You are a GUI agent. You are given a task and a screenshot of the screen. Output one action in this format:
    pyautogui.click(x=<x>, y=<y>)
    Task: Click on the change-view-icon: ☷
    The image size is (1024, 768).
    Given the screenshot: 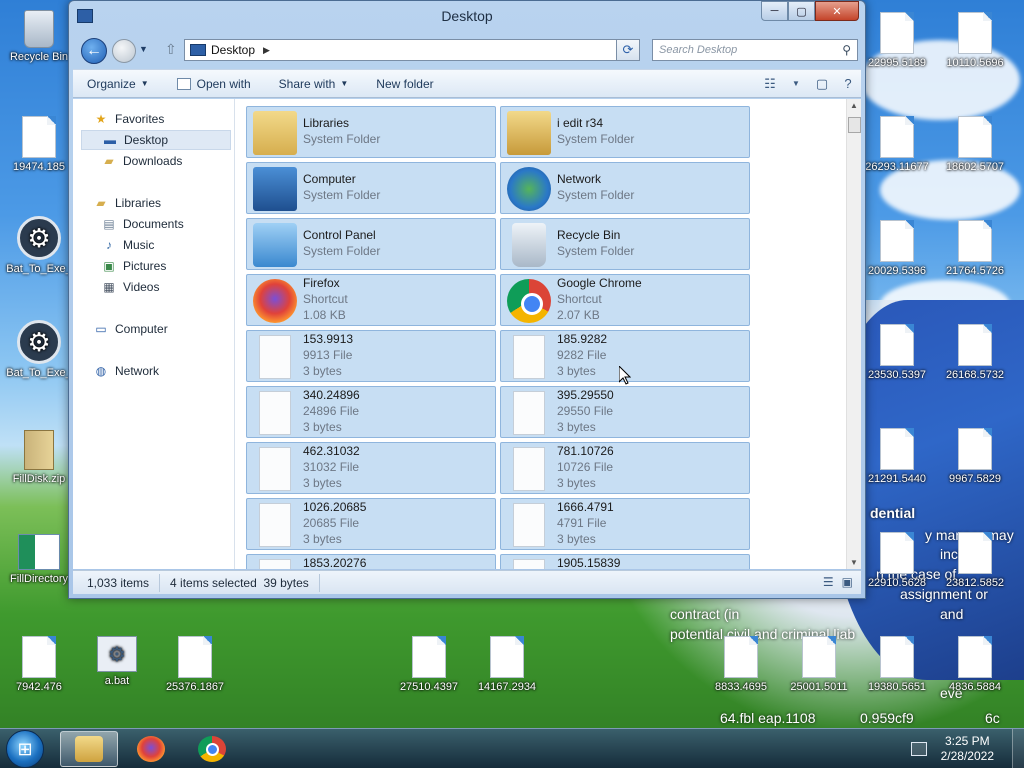 What is the action you would take?
    pyautogui.click(x=770, y=84)
    